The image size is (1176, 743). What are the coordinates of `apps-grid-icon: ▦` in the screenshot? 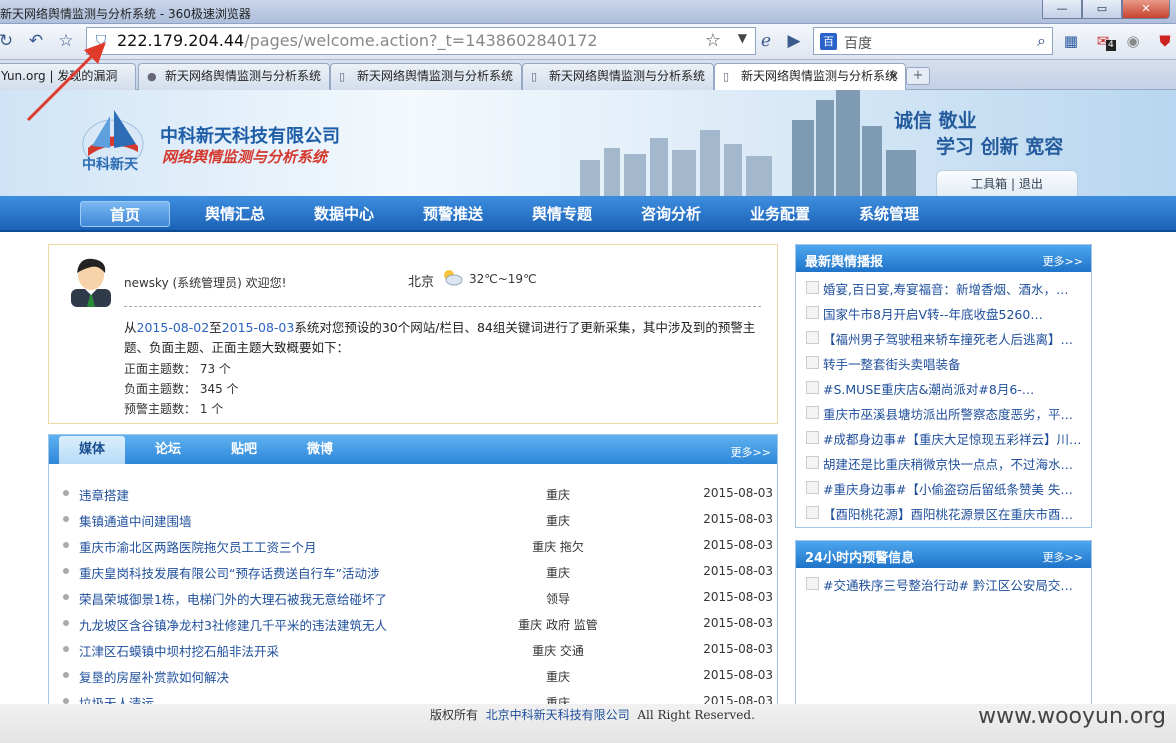 It's located at (1071, 41).